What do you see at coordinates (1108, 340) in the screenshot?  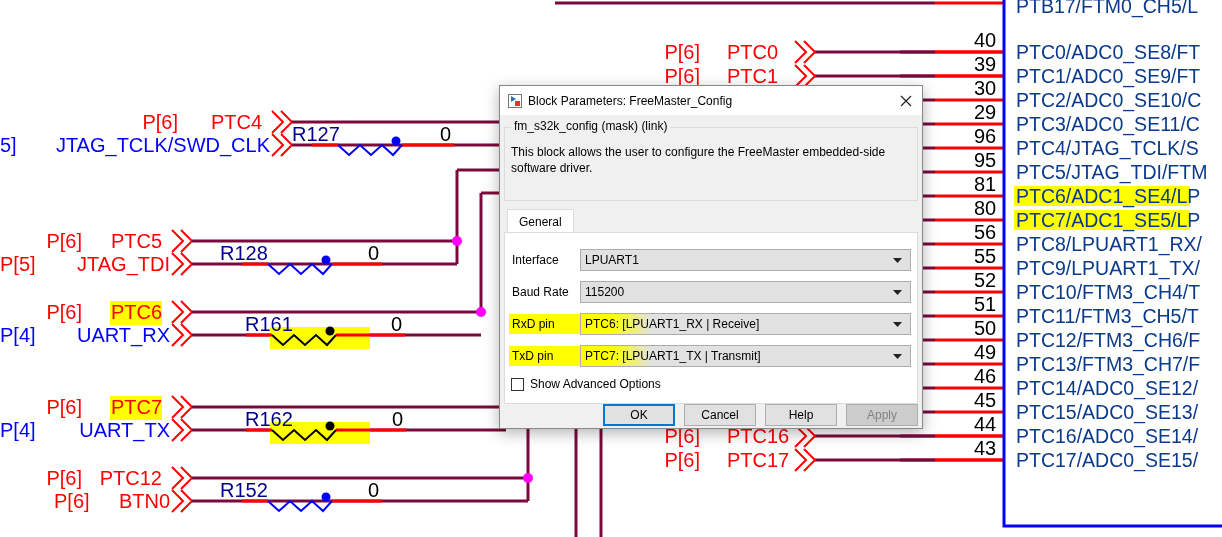 I see `pin-name: PTC12/FTM3_CH6/F` at bounding box center [1108, 340].